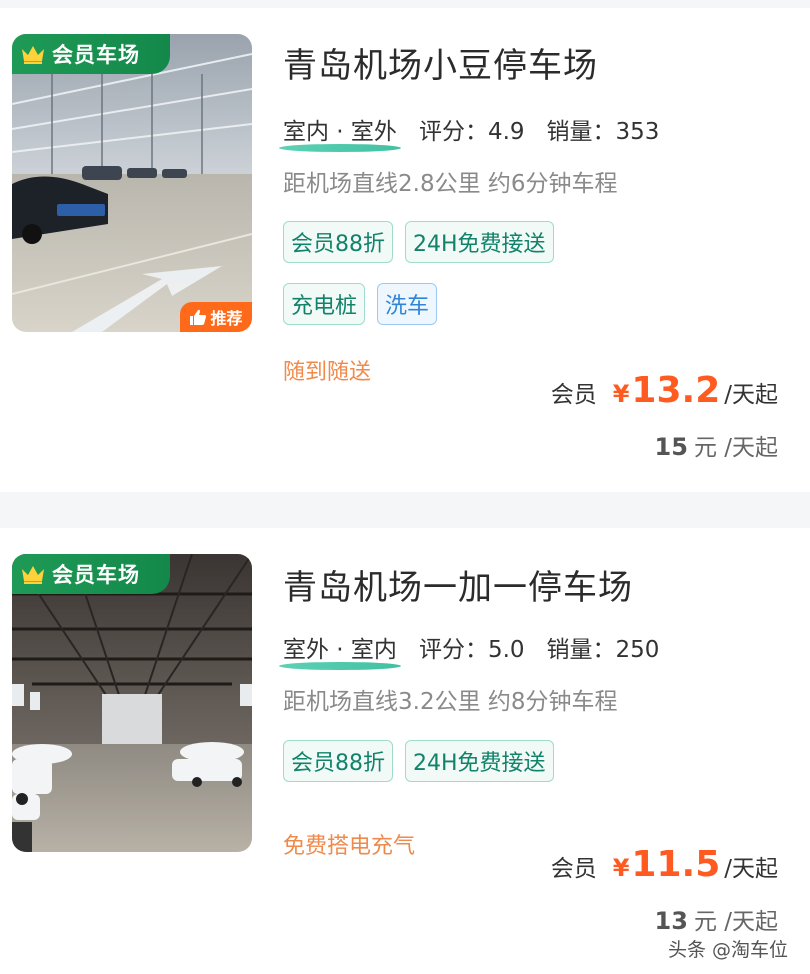 The image size is (810, 974). I want to click on promo-text: 随到随送, so click(327, 372).